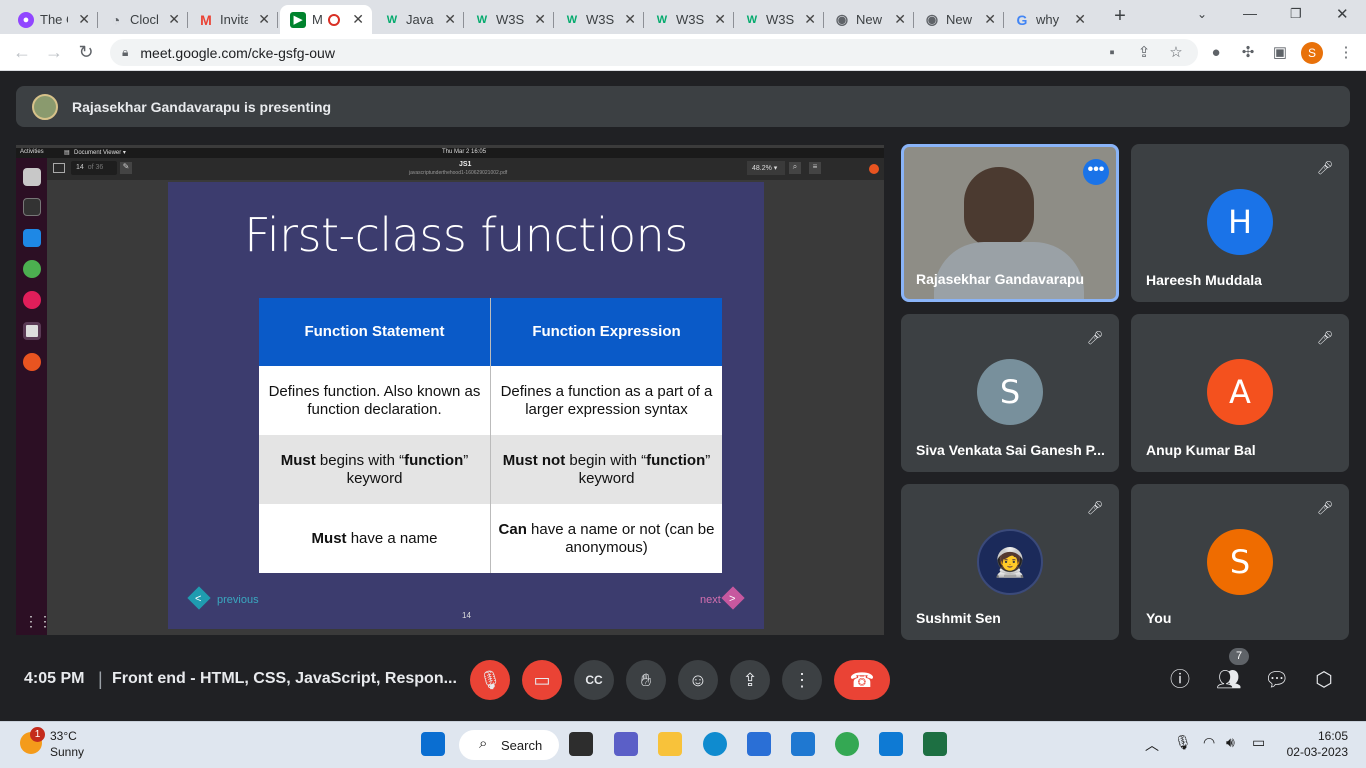 The width and height of the screenshot is (1366, 768). I want to click on microphone-icon: 🎙︎, so click(1183, 742).